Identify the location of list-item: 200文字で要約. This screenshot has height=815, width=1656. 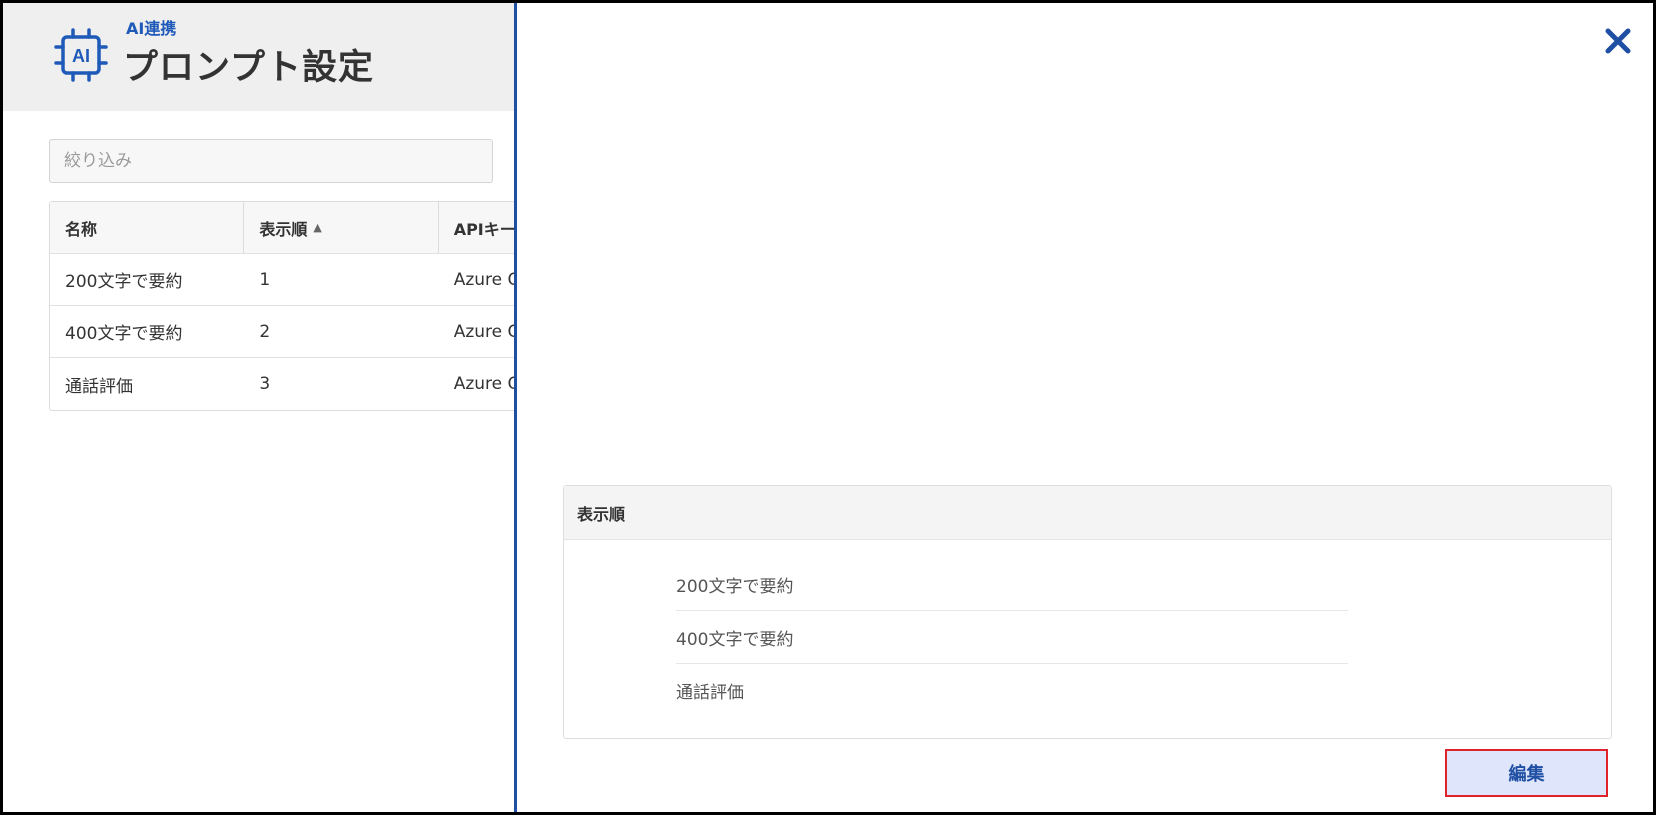
(1012, 584).